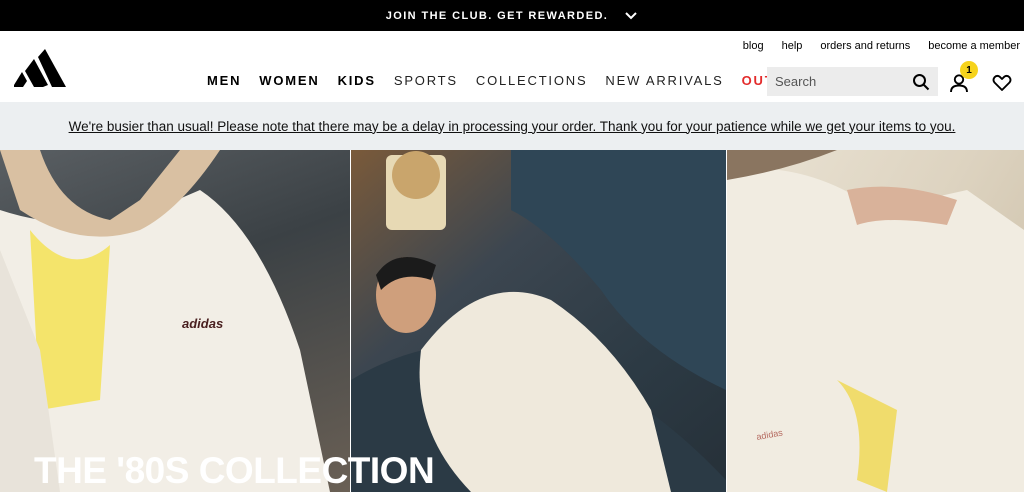 The width and height of the screenshot is (1024, 492). I want to click on nav-sports: SPORTS, so click(426, 80).